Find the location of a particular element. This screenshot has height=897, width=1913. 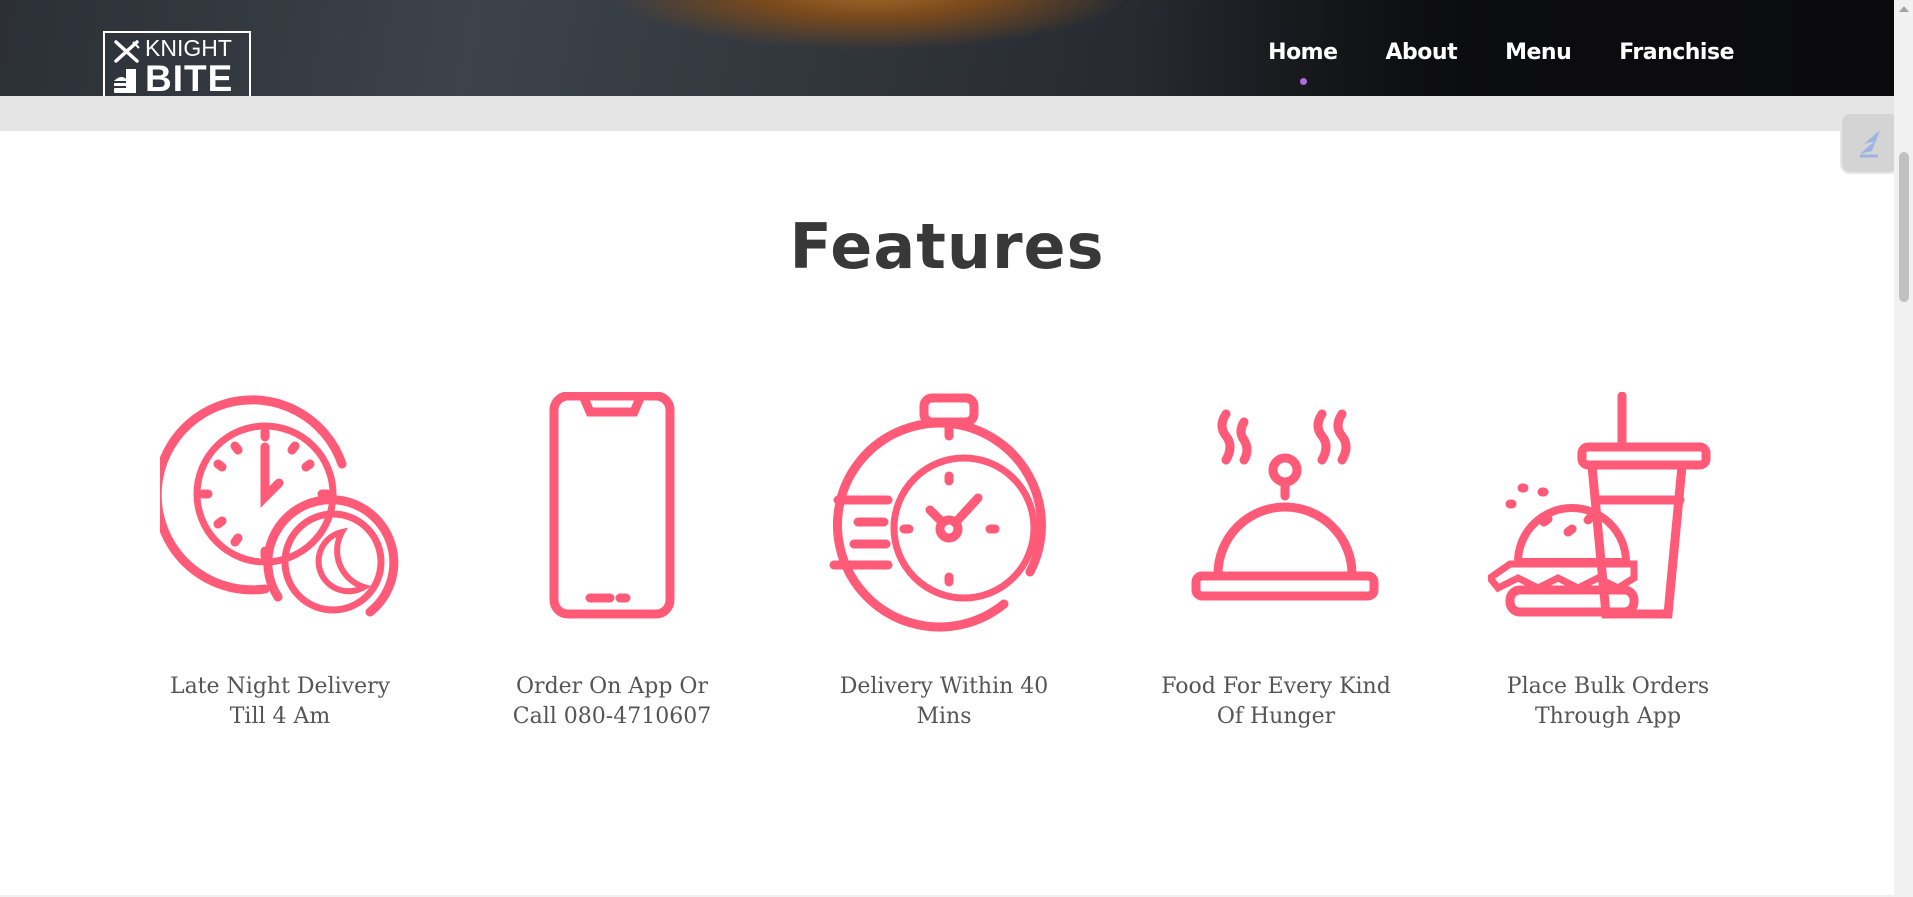

burger-fries-icon is located at coordinates (125, 81).